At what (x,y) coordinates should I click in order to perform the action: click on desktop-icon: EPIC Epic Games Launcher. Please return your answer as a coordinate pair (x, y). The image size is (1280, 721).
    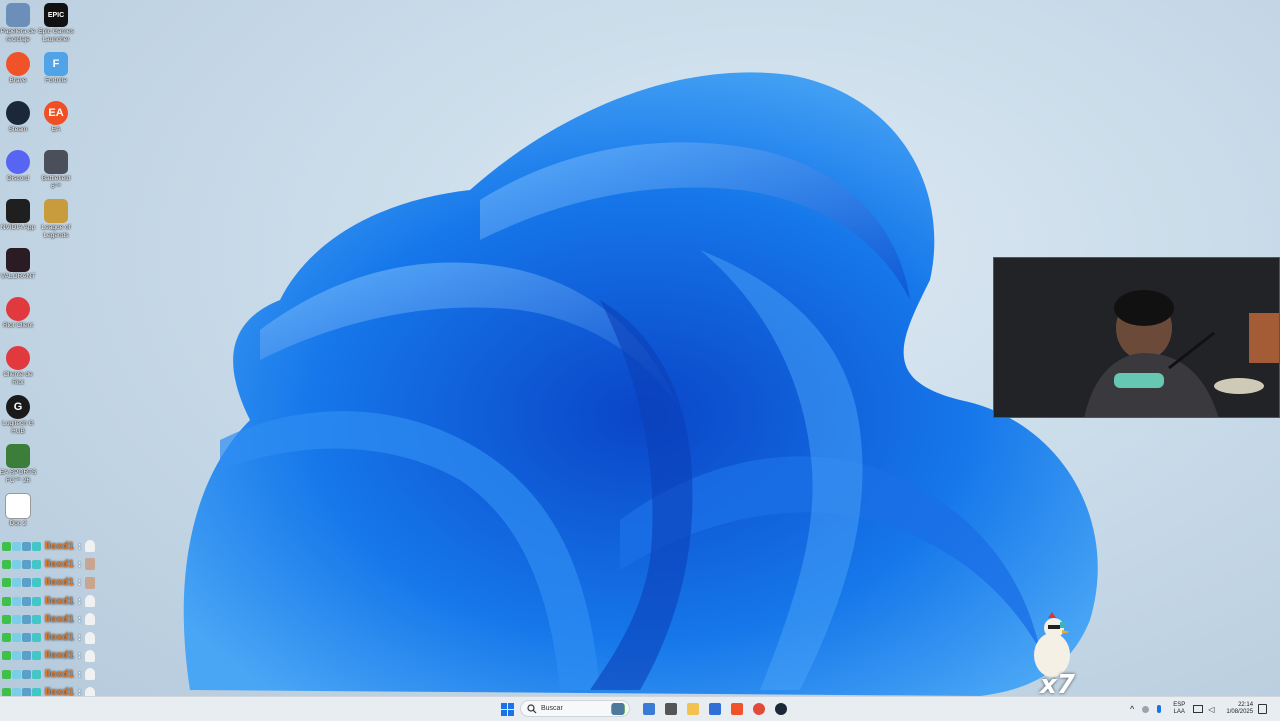
    Looking at the image, I should click on (56, 23).